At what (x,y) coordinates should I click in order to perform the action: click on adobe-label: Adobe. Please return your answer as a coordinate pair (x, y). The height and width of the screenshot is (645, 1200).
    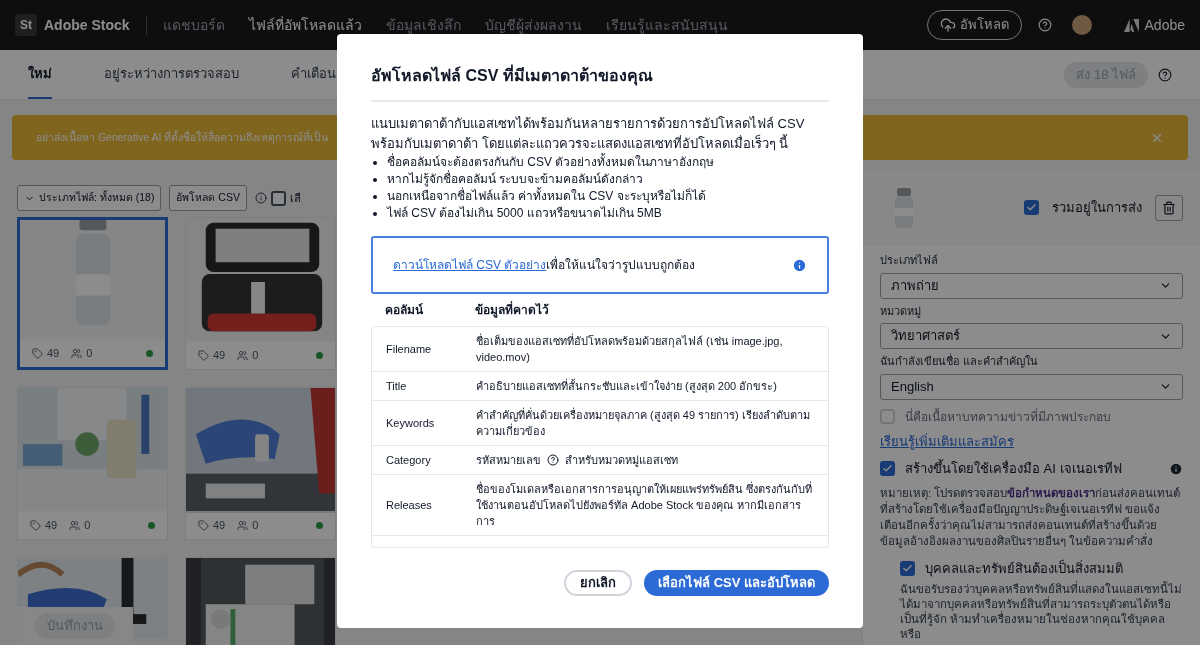
    Looking at the image, I should click on (1164, 25).